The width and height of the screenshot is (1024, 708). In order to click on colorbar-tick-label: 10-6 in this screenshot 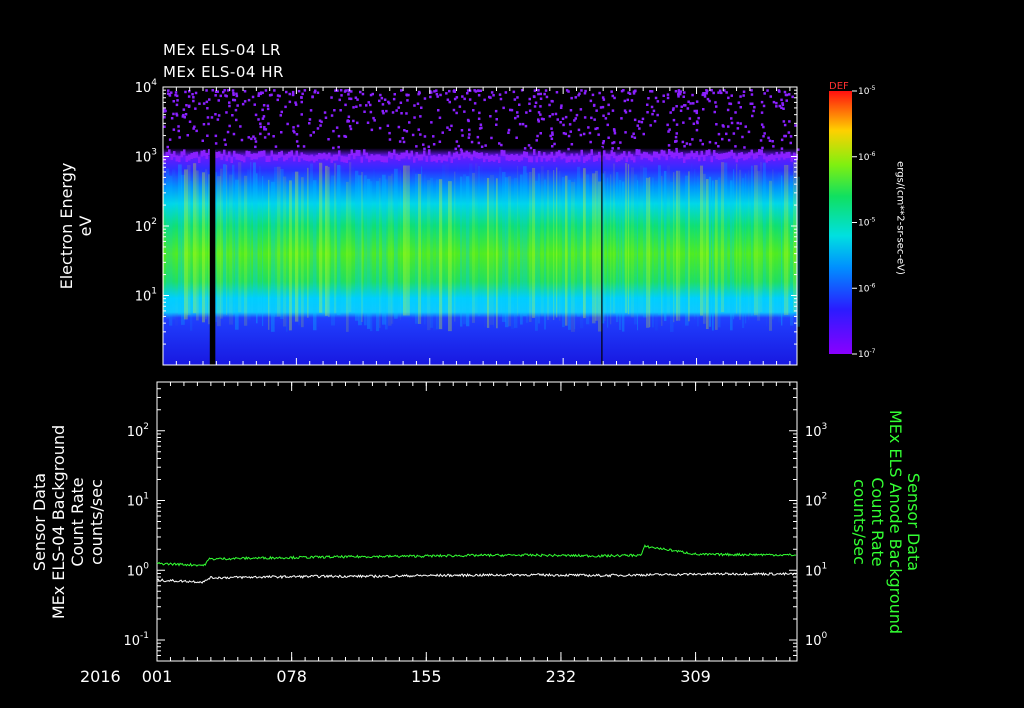, I will do `click(867, 288)`.